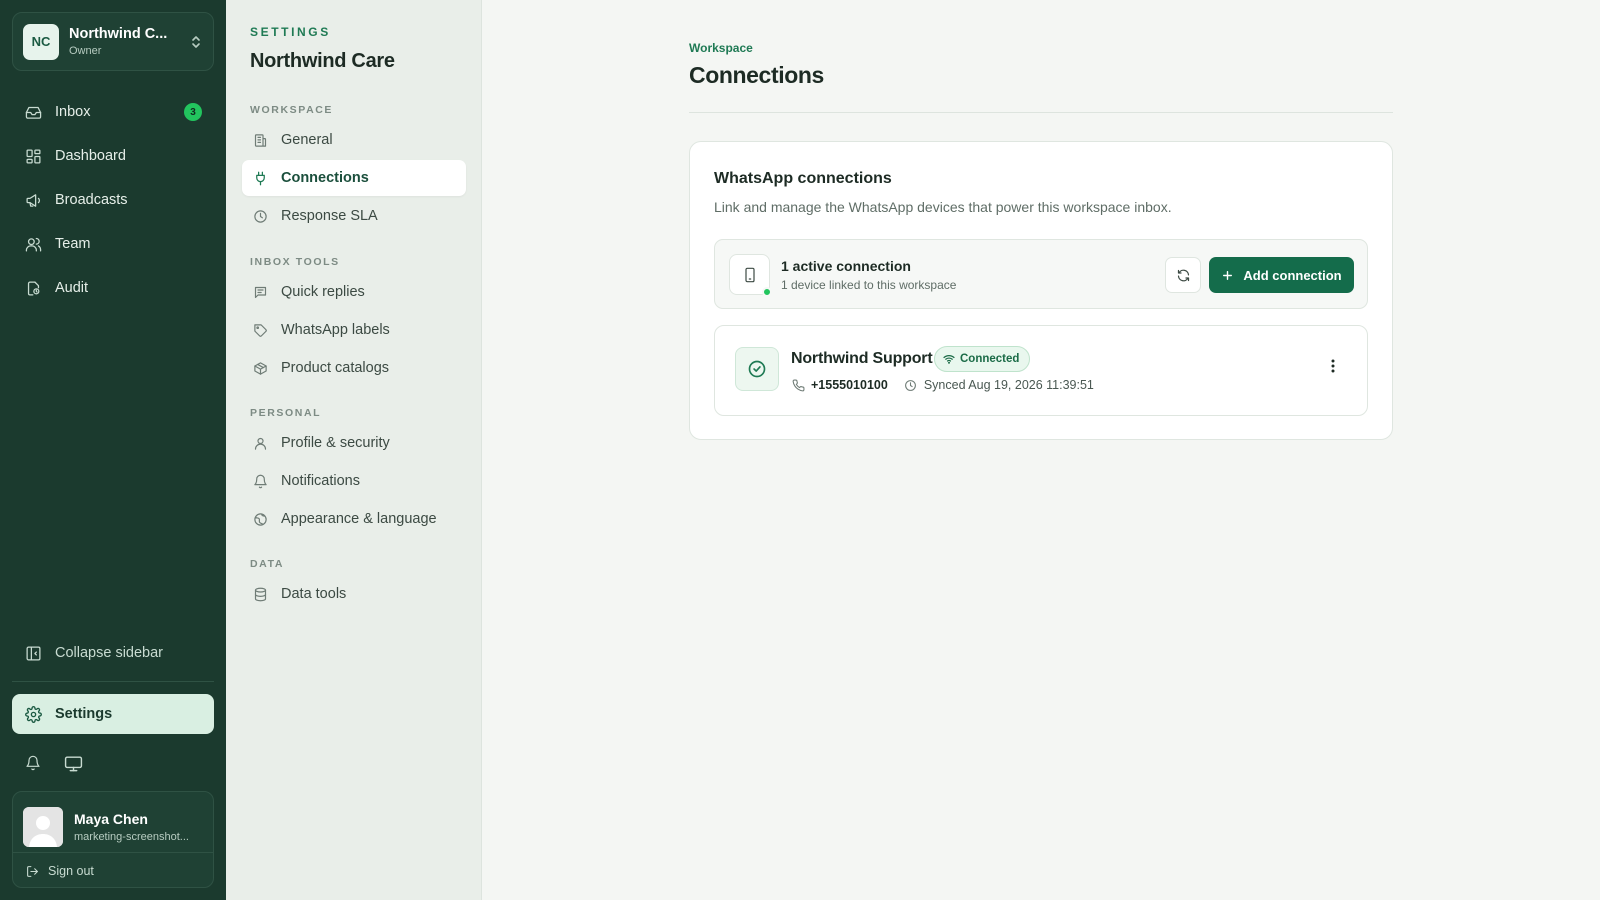 Image resolution: width=1600 pixels, height=900 pixels. What do you see at coordinates (113, 871) in the screenshot?
I see `sign-out-button: Sign out` at bounding box center [113, 871].